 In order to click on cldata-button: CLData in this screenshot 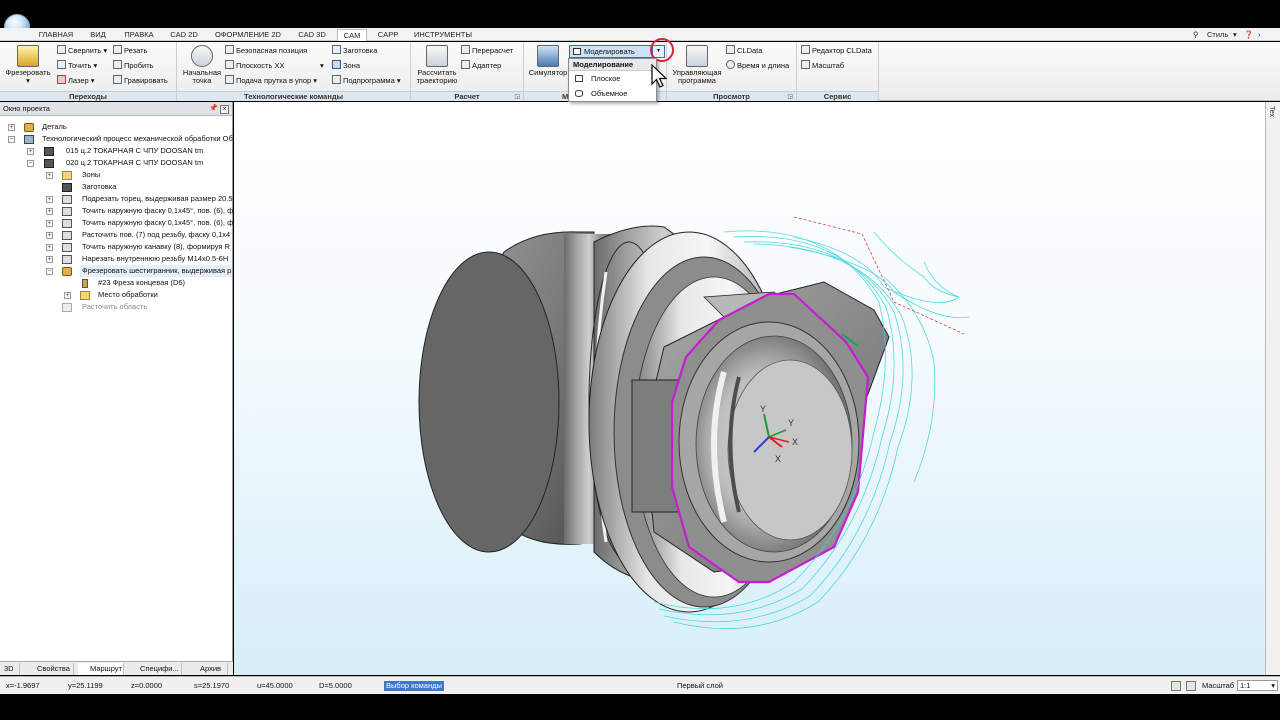, I will do `click(744, 50)`.